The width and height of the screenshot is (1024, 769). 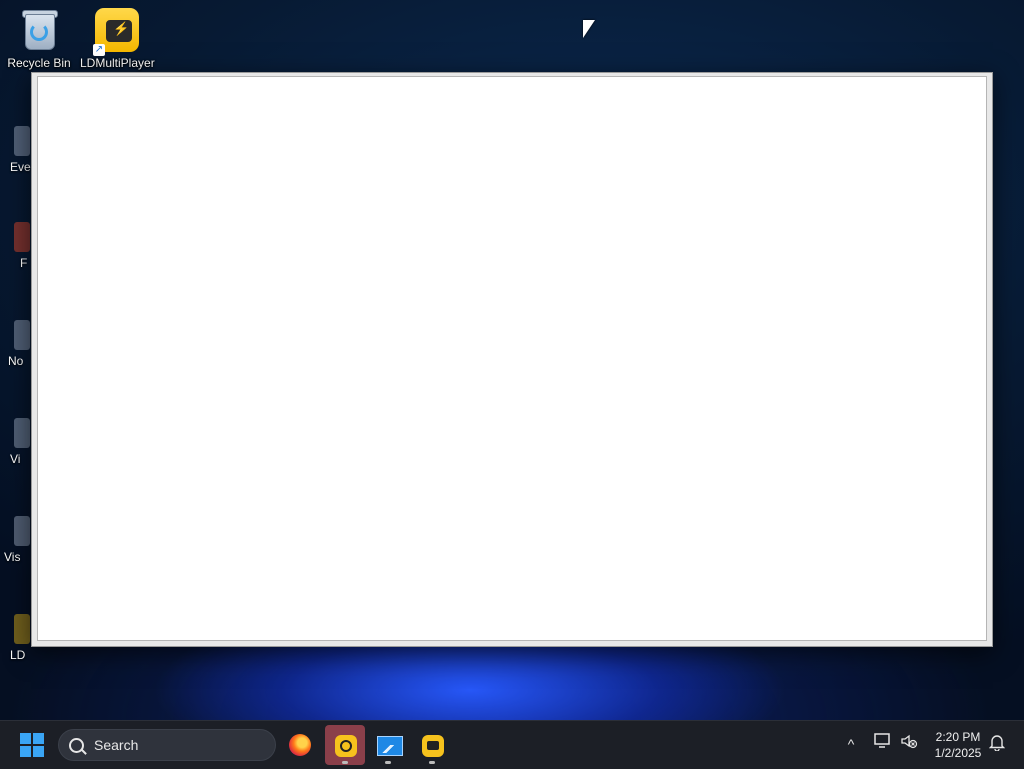 What do you see at coordinates (958, 745) in the screenshot?
I see `taskbar-clock: 2:20 PM 1/2/2025` at bounding box center [958, 745].